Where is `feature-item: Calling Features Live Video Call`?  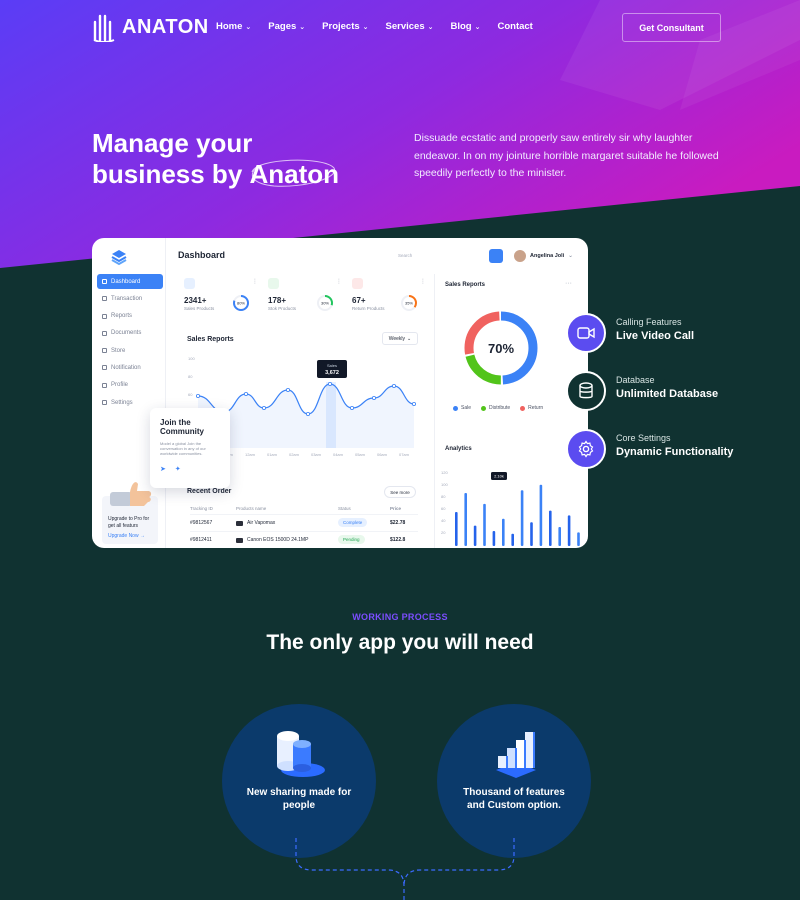
feature-item: Calling Features Live Video Call is located at coordinates (630, 333).